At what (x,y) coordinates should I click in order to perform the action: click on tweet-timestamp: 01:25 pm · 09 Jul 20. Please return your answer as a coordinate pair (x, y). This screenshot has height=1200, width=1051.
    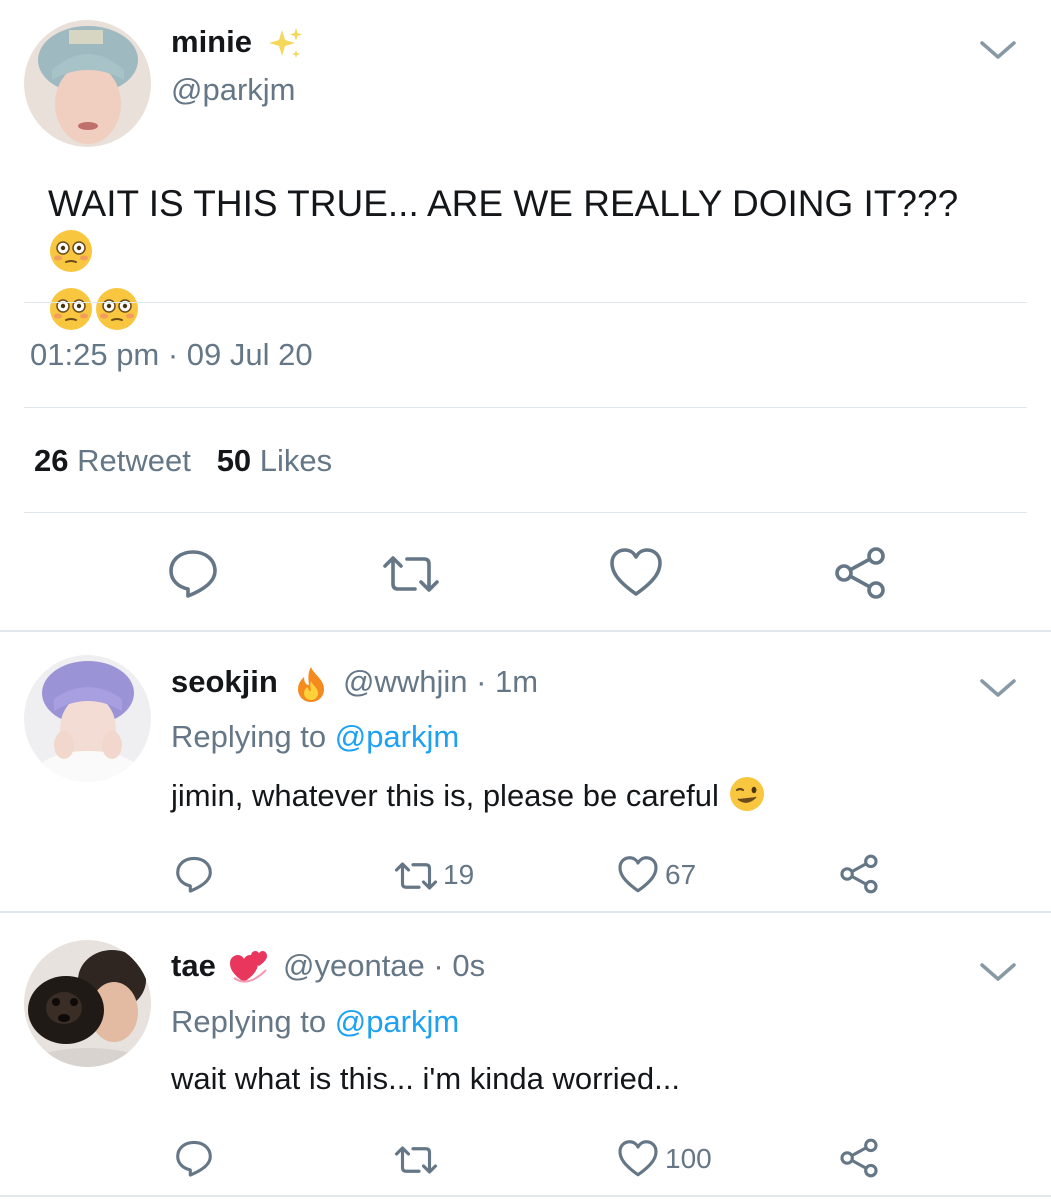
    Looking at the image, I should click on (171, 355).